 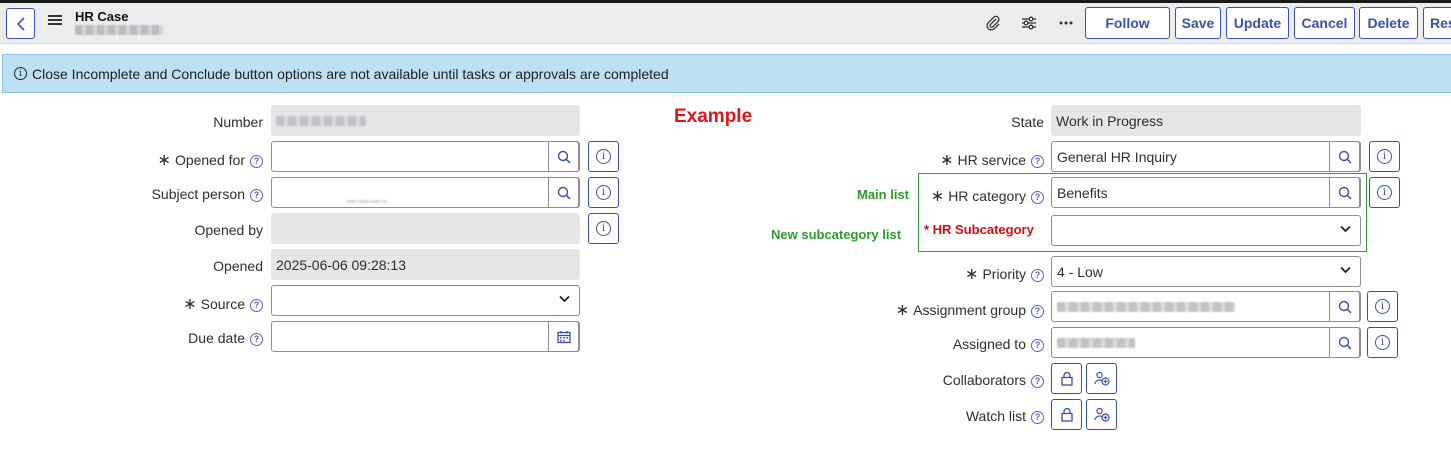 I want to click on opened-for-input, so click(x=425, y=156).